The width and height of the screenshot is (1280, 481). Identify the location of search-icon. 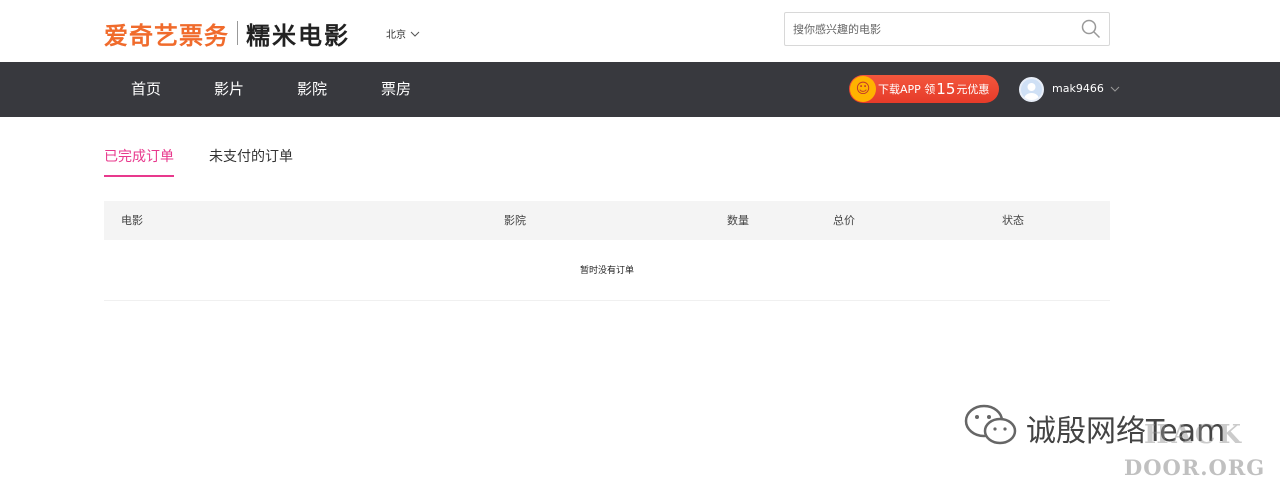
(1091, 29).